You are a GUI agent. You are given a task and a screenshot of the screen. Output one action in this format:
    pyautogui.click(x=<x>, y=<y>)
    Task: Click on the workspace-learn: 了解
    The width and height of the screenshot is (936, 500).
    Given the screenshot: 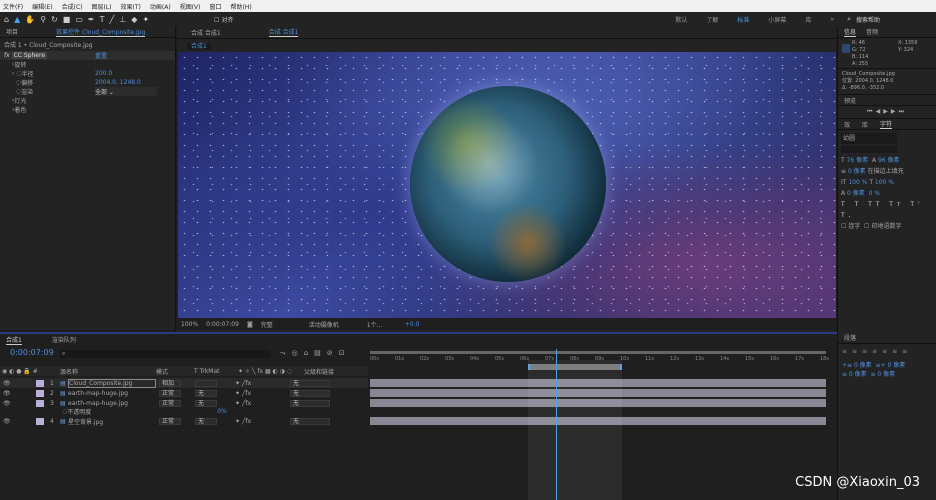 What is the action you would take?
    pyautogui.click(x=712, y=19)
    